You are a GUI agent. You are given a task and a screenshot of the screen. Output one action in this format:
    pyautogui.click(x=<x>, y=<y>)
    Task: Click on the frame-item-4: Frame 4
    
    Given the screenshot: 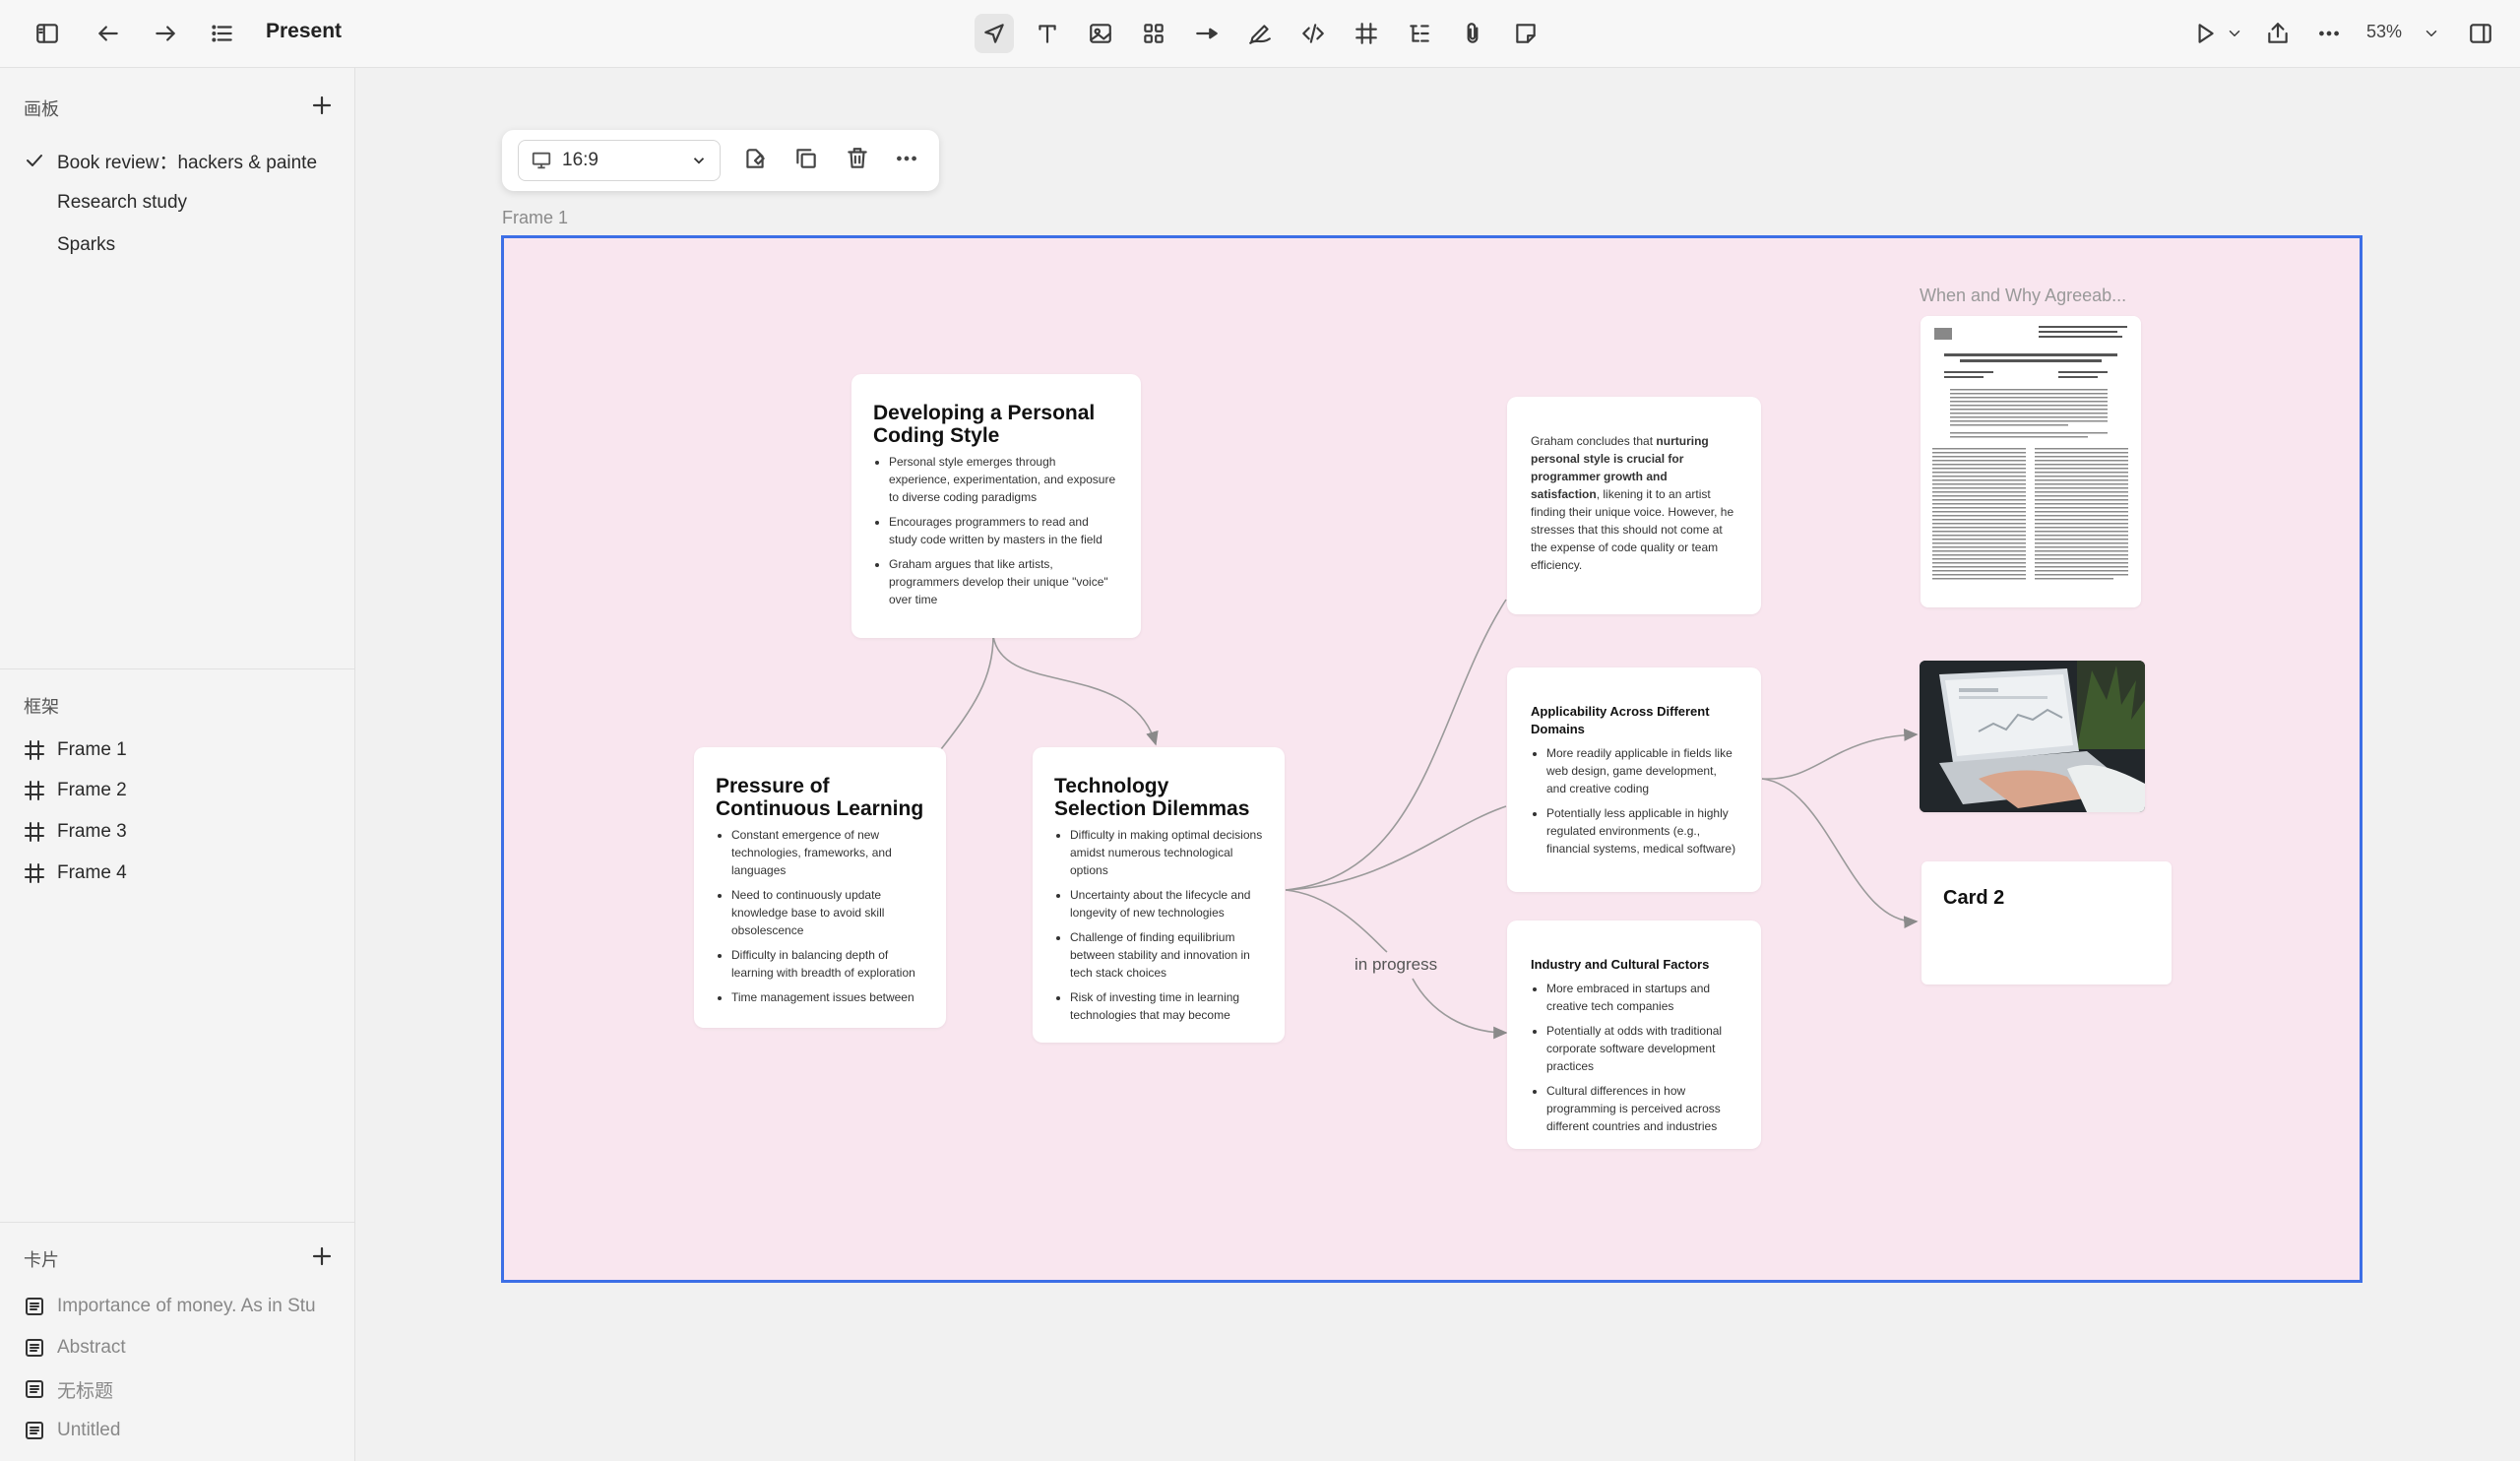 What is the action you would take?
    pyautogui.click(x=181, y=873)
    